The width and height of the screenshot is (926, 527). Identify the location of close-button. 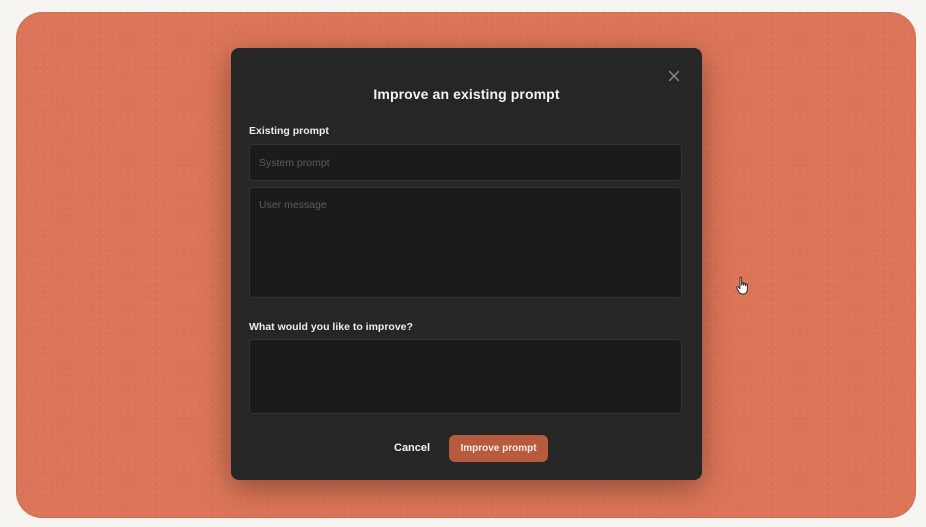
(674, 76).